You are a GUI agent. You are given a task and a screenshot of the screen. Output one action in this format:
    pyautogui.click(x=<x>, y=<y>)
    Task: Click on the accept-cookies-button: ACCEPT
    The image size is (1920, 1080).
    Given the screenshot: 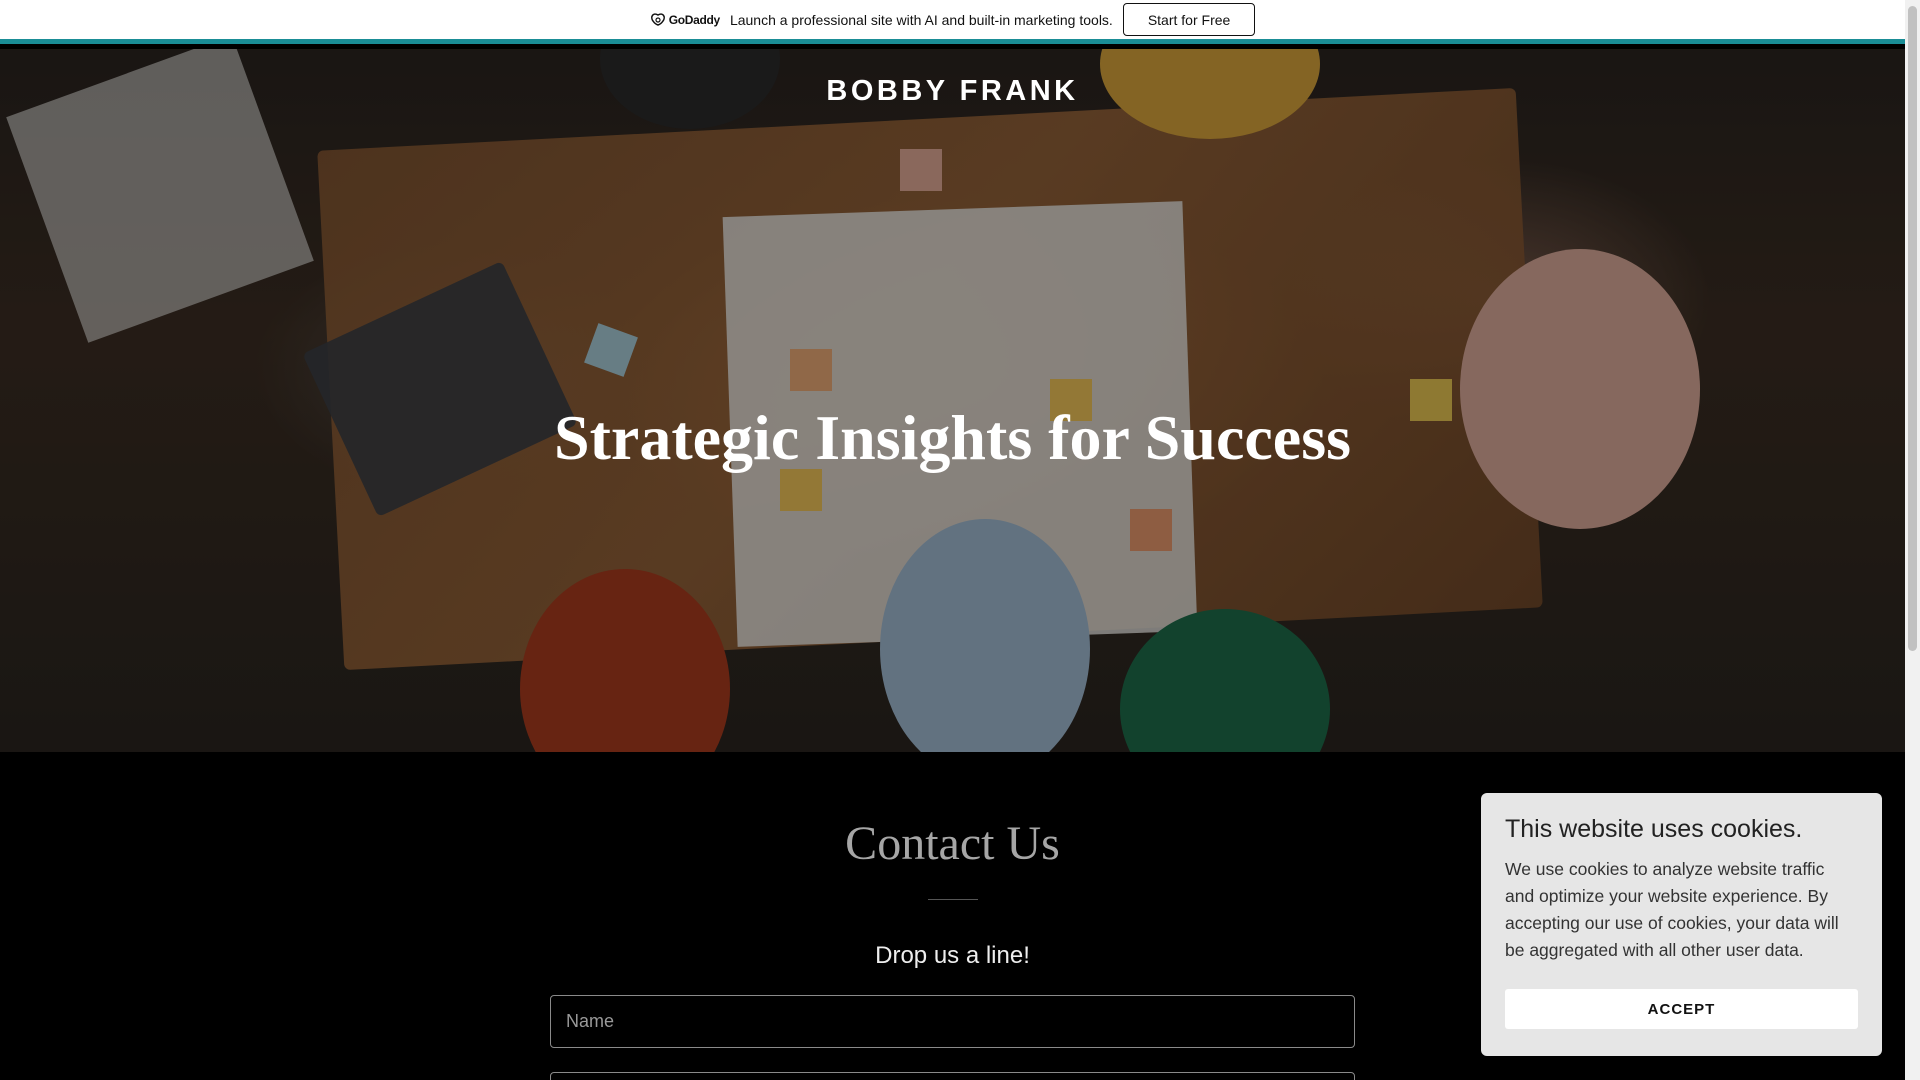 What is the action you would take?
    pyautogui.click(x=1681, y=1009)
    